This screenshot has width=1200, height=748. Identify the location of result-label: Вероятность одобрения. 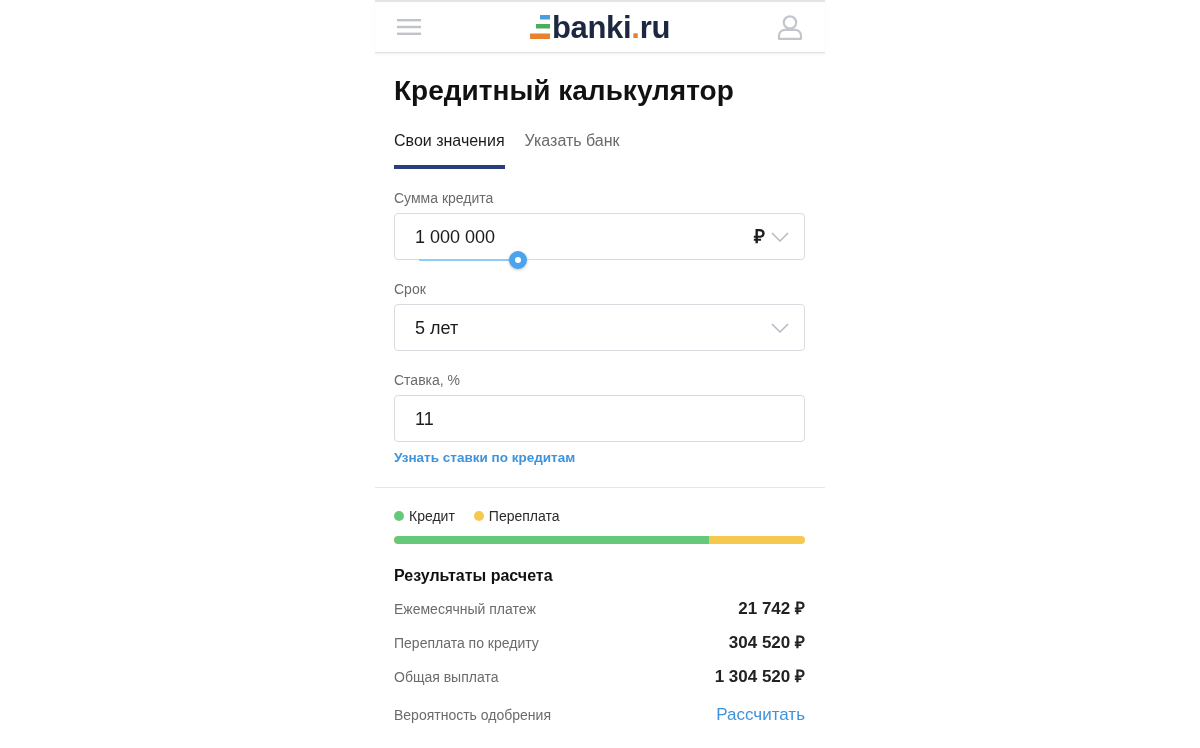
(472, 715).